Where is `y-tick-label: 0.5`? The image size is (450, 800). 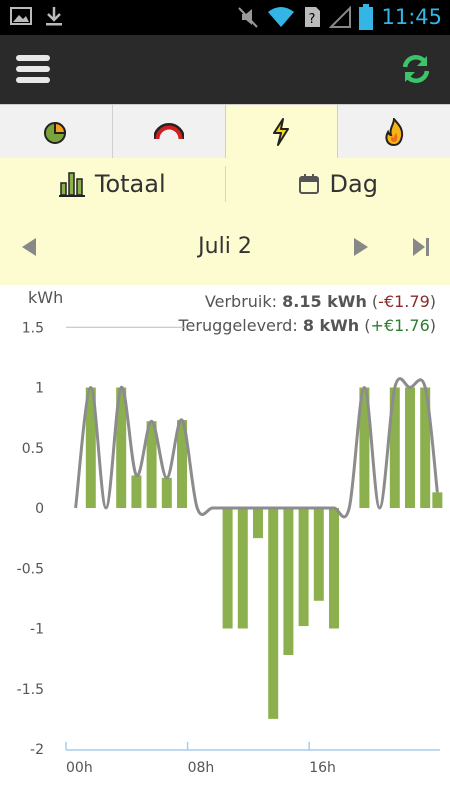 y-tick-label: 0.5 is located at coordinates (33, 449).